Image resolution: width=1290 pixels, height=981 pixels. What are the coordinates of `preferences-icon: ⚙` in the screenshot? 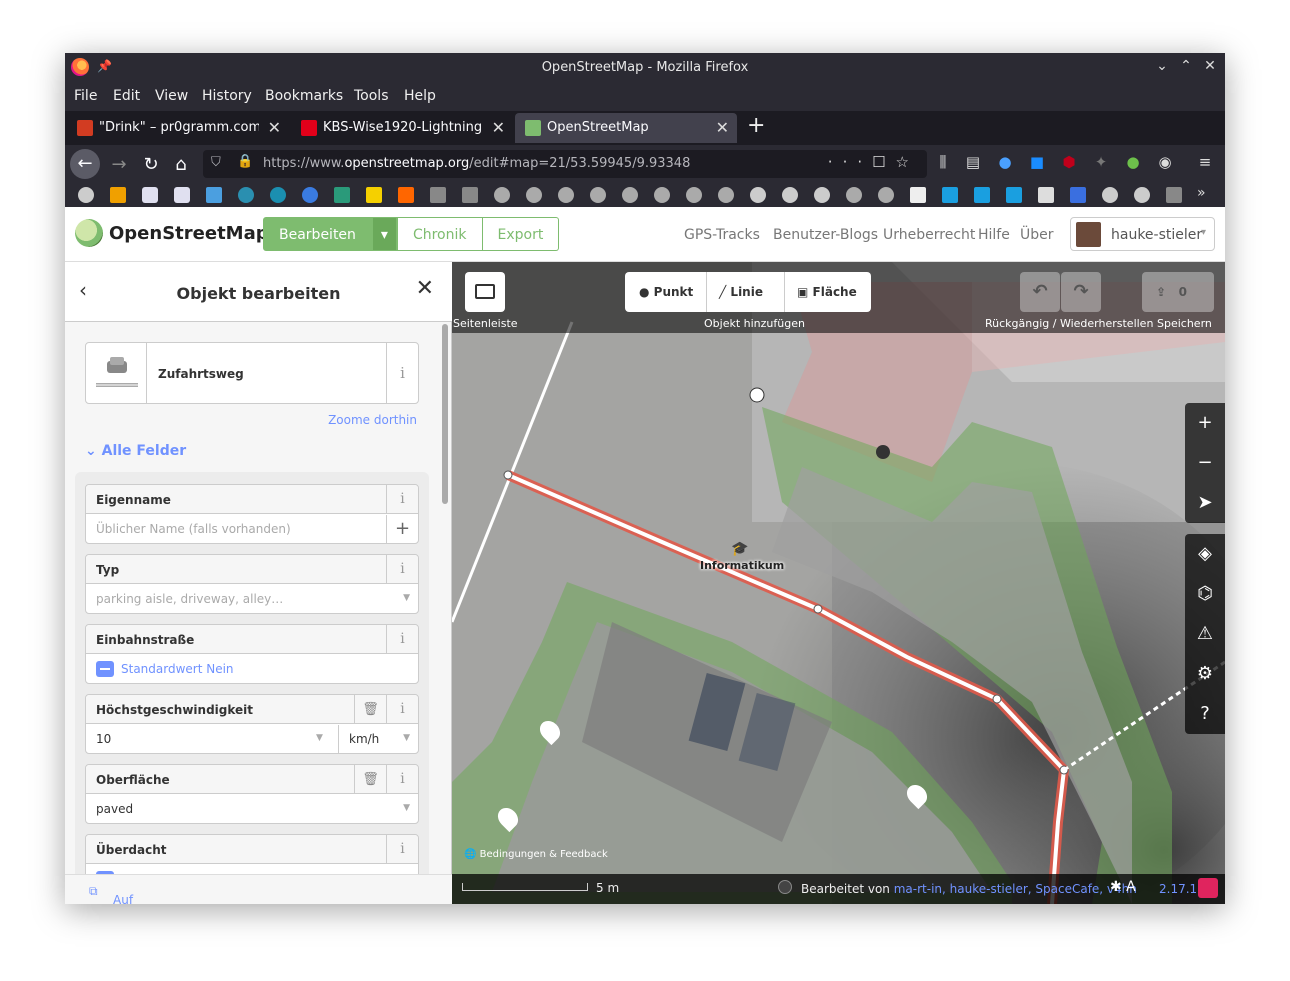 It's located at (1205, 674).